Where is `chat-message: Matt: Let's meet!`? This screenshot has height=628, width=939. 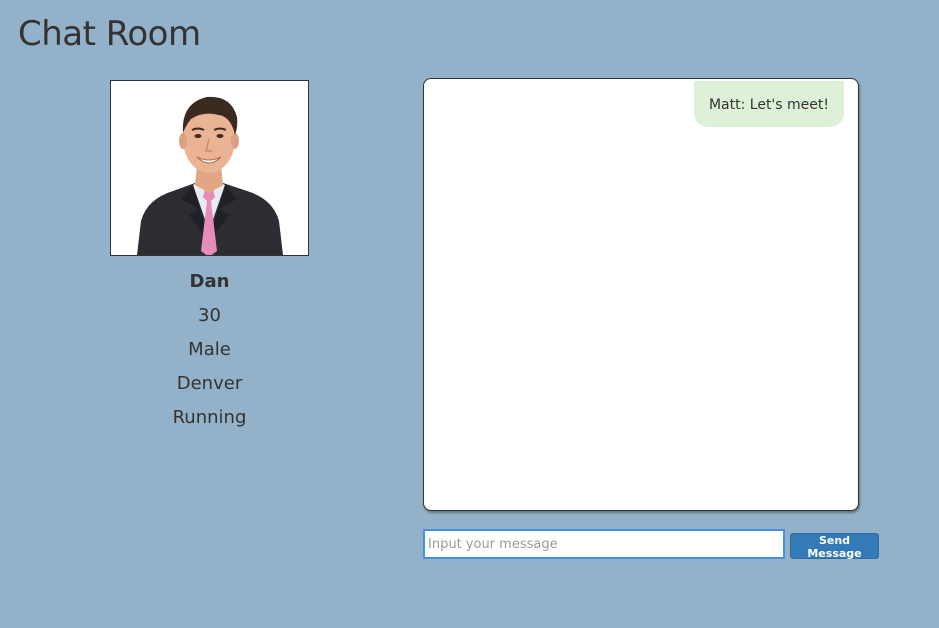
chat-message: Matt: Let's meet! is located at coordinates (768, 104).